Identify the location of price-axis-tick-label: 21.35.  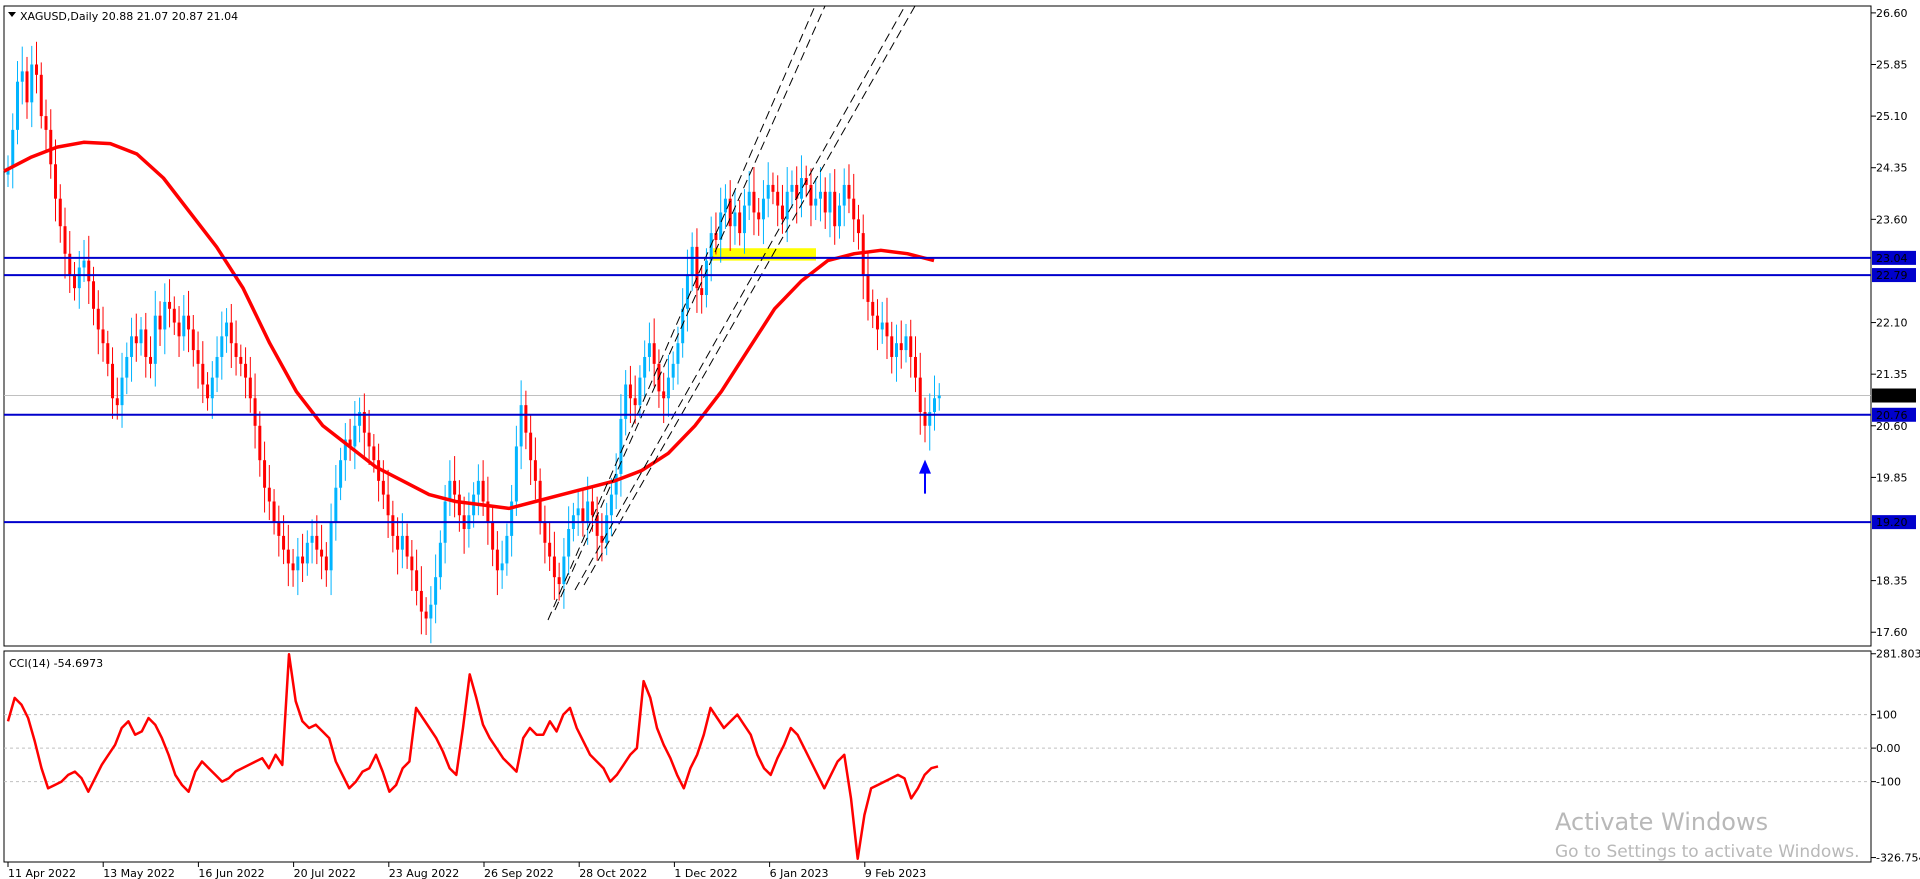
(1892, 374).